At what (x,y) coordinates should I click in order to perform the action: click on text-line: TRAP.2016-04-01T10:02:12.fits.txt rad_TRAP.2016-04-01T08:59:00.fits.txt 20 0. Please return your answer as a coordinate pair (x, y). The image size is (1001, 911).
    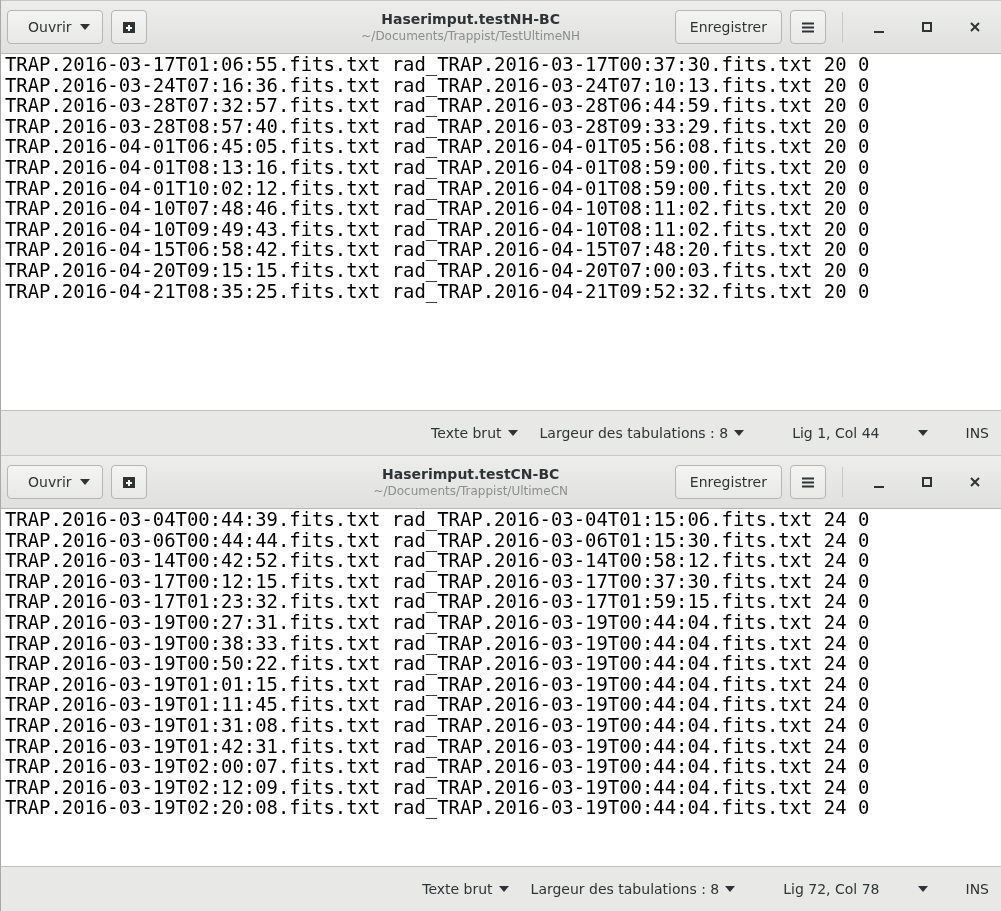
    Looking at the image, I should click on (438, 188).